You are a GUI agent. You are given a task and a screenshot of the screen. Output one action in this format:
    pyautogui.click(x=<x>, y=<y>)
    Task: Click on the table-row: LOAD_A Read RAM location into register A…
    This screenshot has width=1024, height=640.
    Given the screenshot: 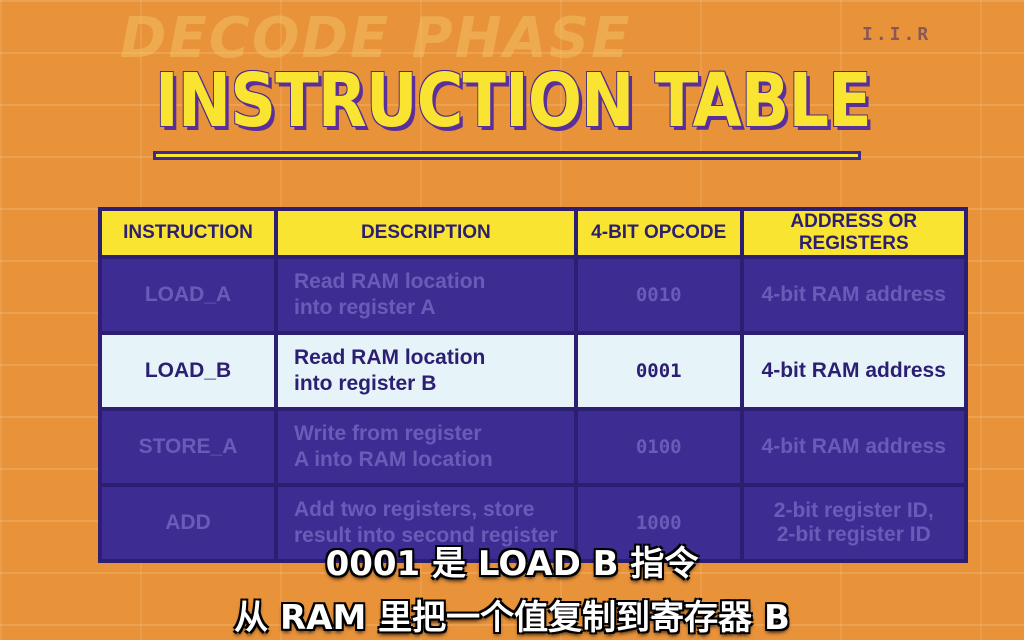 What is the action you would take?
    pyautogui.click(x=533, y=295)
    